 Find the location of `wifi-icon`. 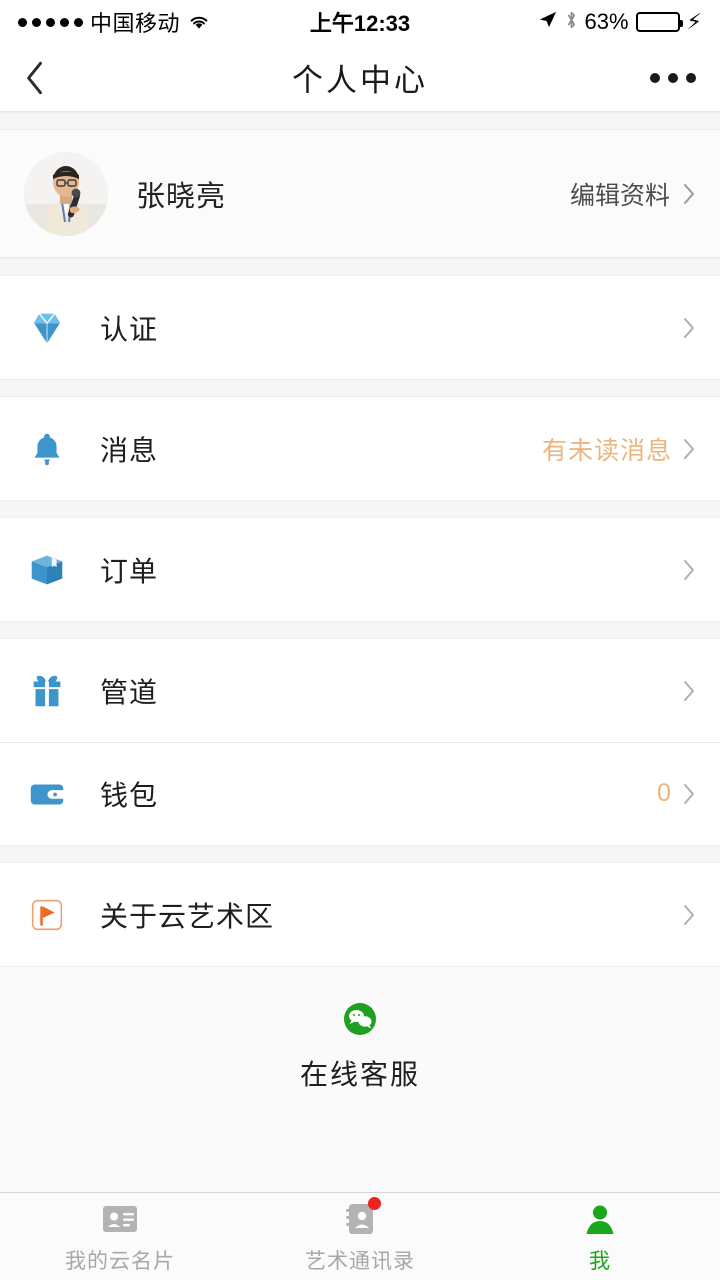

wifi-icon is located at coordinates (199, 22).